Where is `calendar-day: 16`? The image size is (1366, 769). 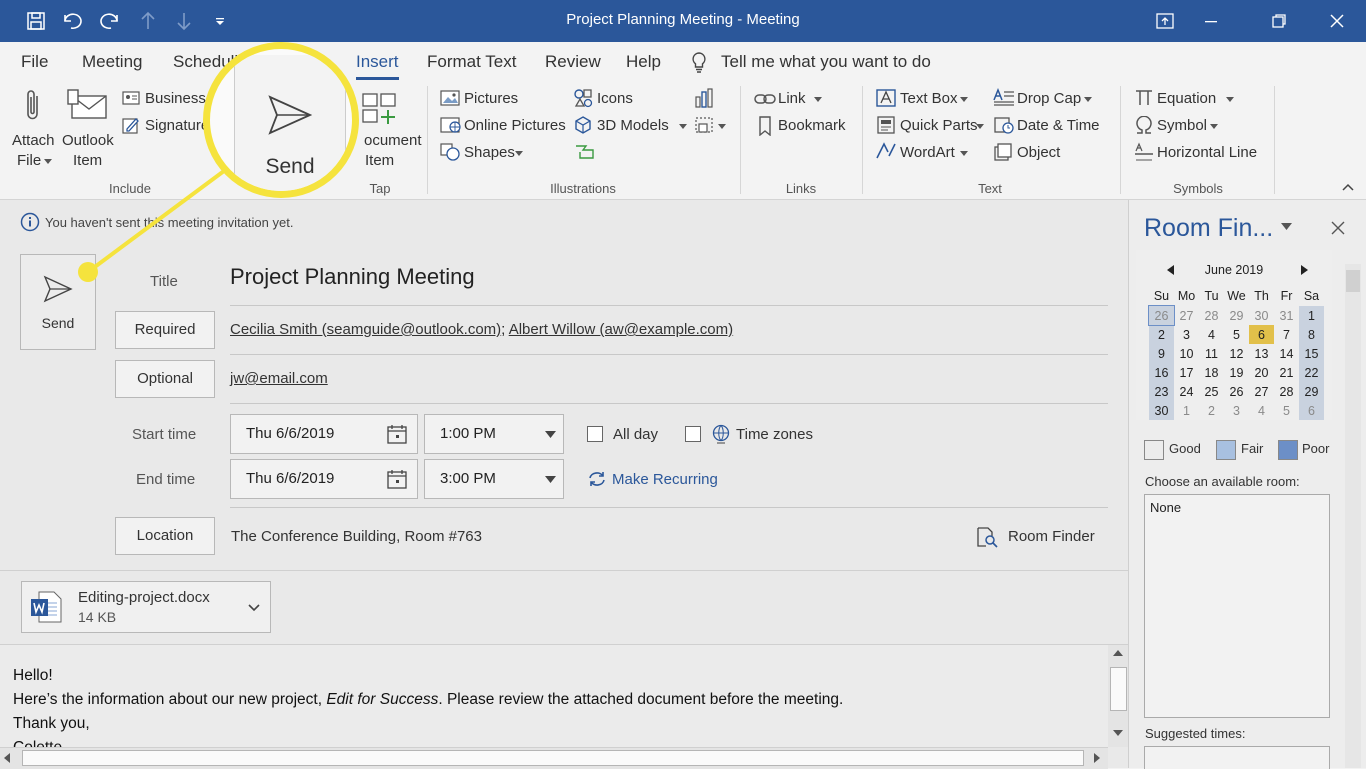
calendar-day: 16 is located at coordinates (1161, 372).